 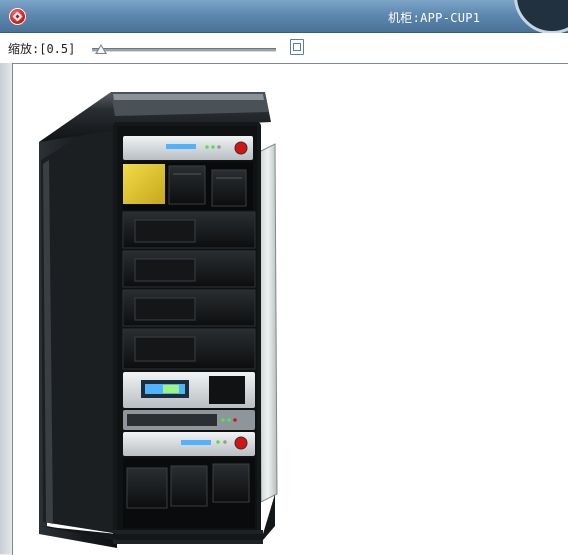 I want to click on corner-ornament, so click(x=541, y=17).